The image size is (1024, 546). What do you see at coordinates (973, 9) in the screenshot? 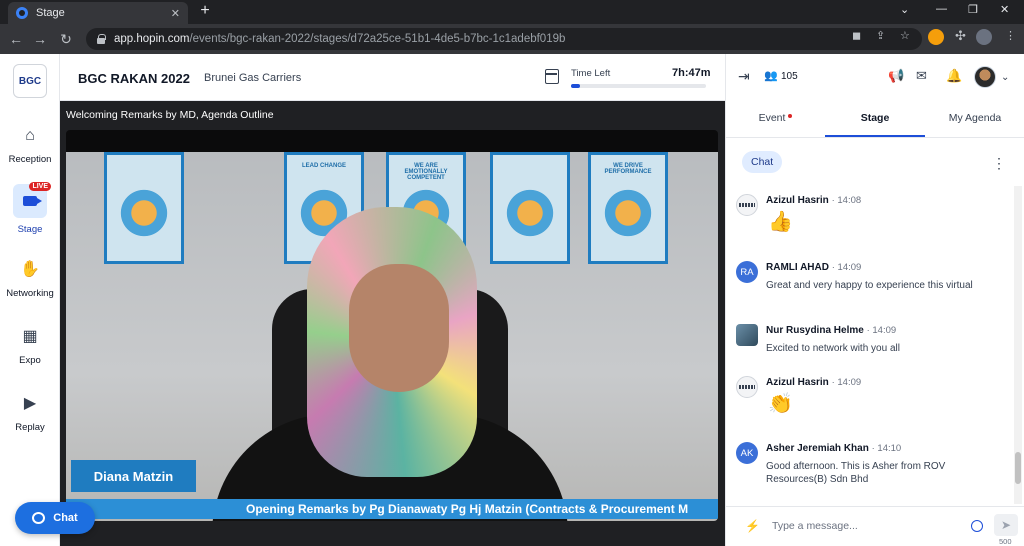
I see `restore-button: ❐` at bounding box center [973, 9].